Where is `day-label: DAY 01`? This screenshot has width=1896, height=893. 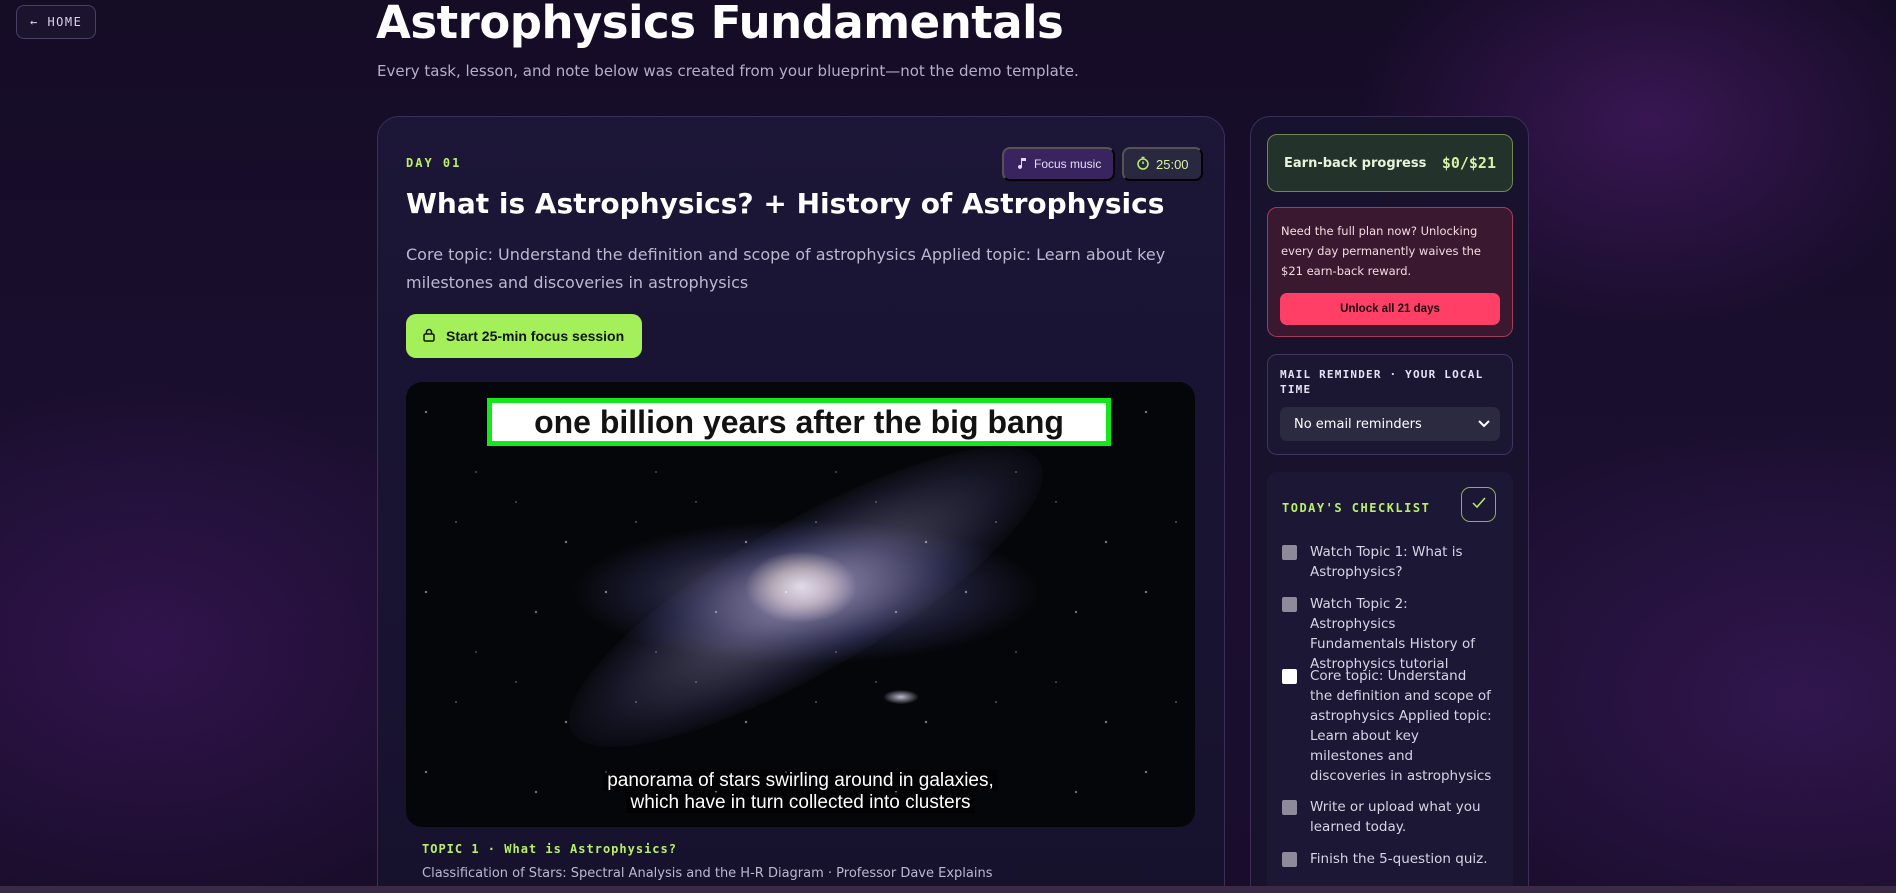
day-label: DAY 01 is located at coordinates (434, 163).